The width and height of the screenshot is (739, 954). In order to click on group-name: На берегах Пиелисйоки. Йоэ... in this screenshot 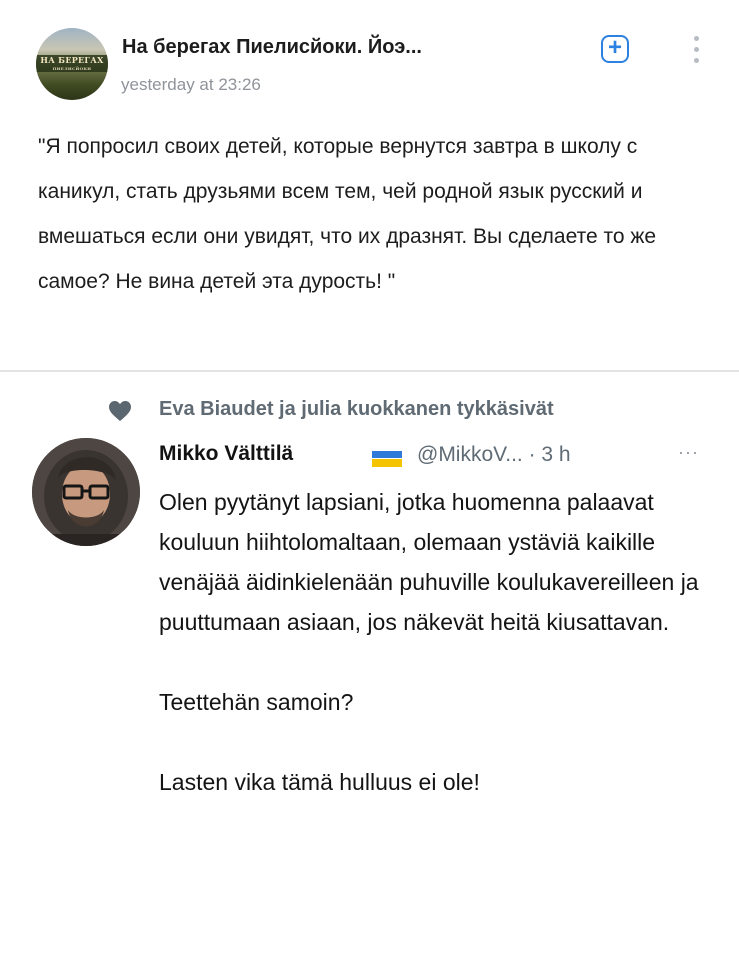, I will do `click(272, 47)`.